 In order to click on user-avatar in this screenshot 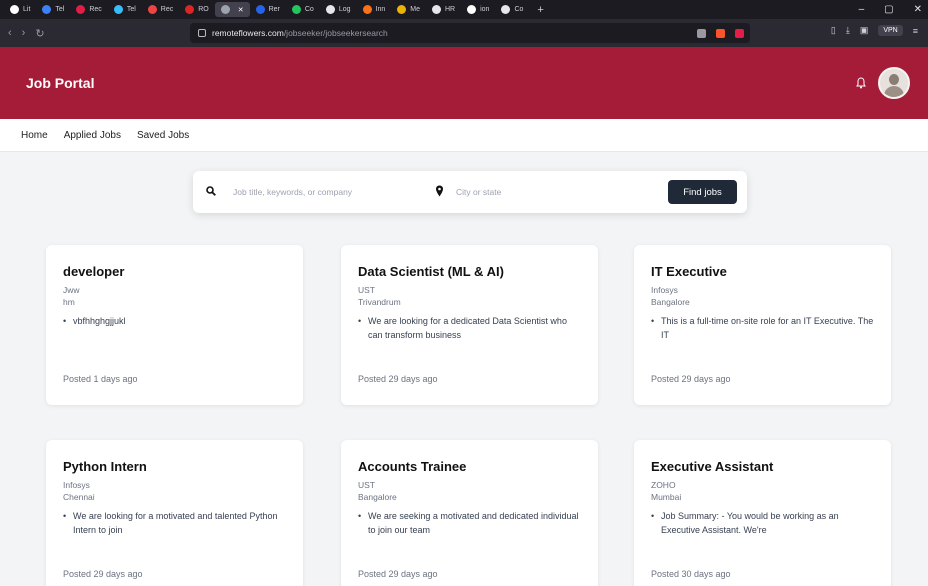, I will do `click(894, 83)`.